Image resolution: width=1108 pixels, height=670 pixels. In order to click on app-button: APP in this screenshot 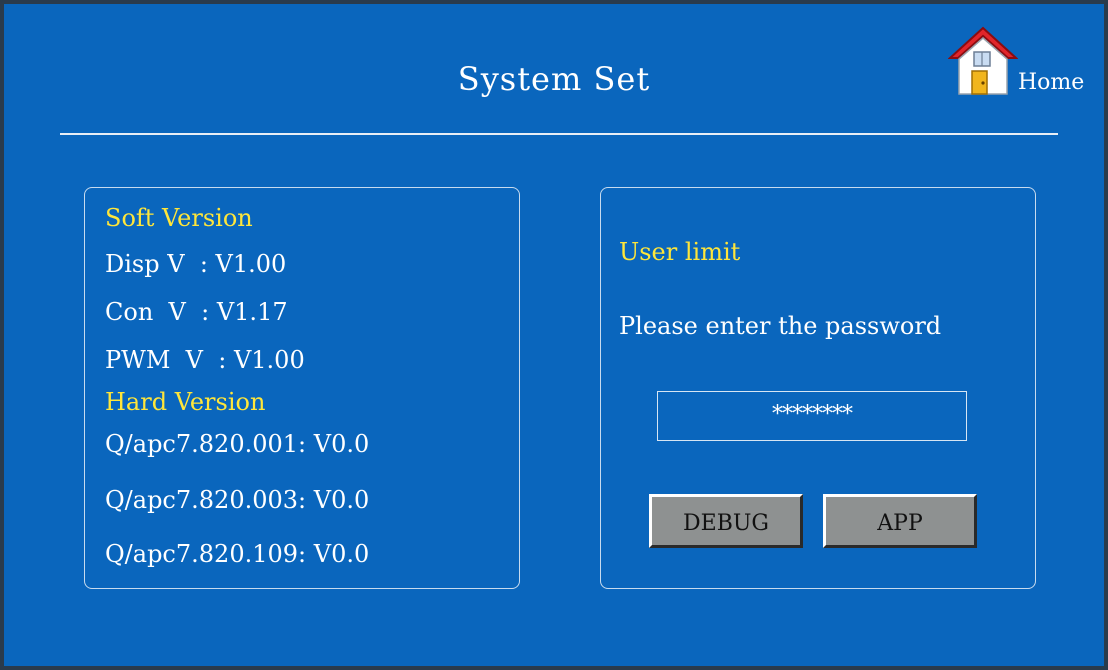, I will do `click(900, 521)`.